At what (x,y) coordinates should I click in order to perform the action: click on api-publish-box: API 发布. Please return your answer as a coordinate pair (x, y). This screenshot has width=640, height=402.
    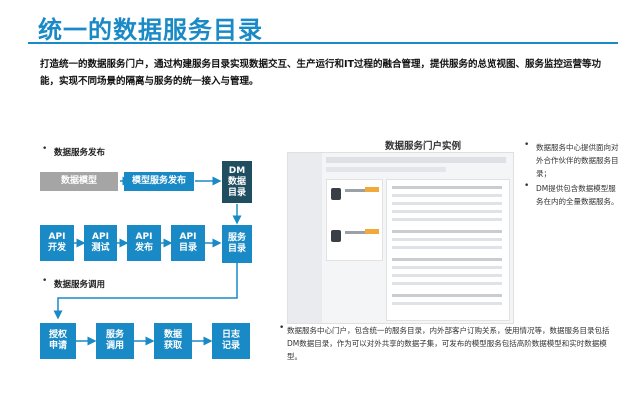
    Looking at the image, I should click on (144, 243).